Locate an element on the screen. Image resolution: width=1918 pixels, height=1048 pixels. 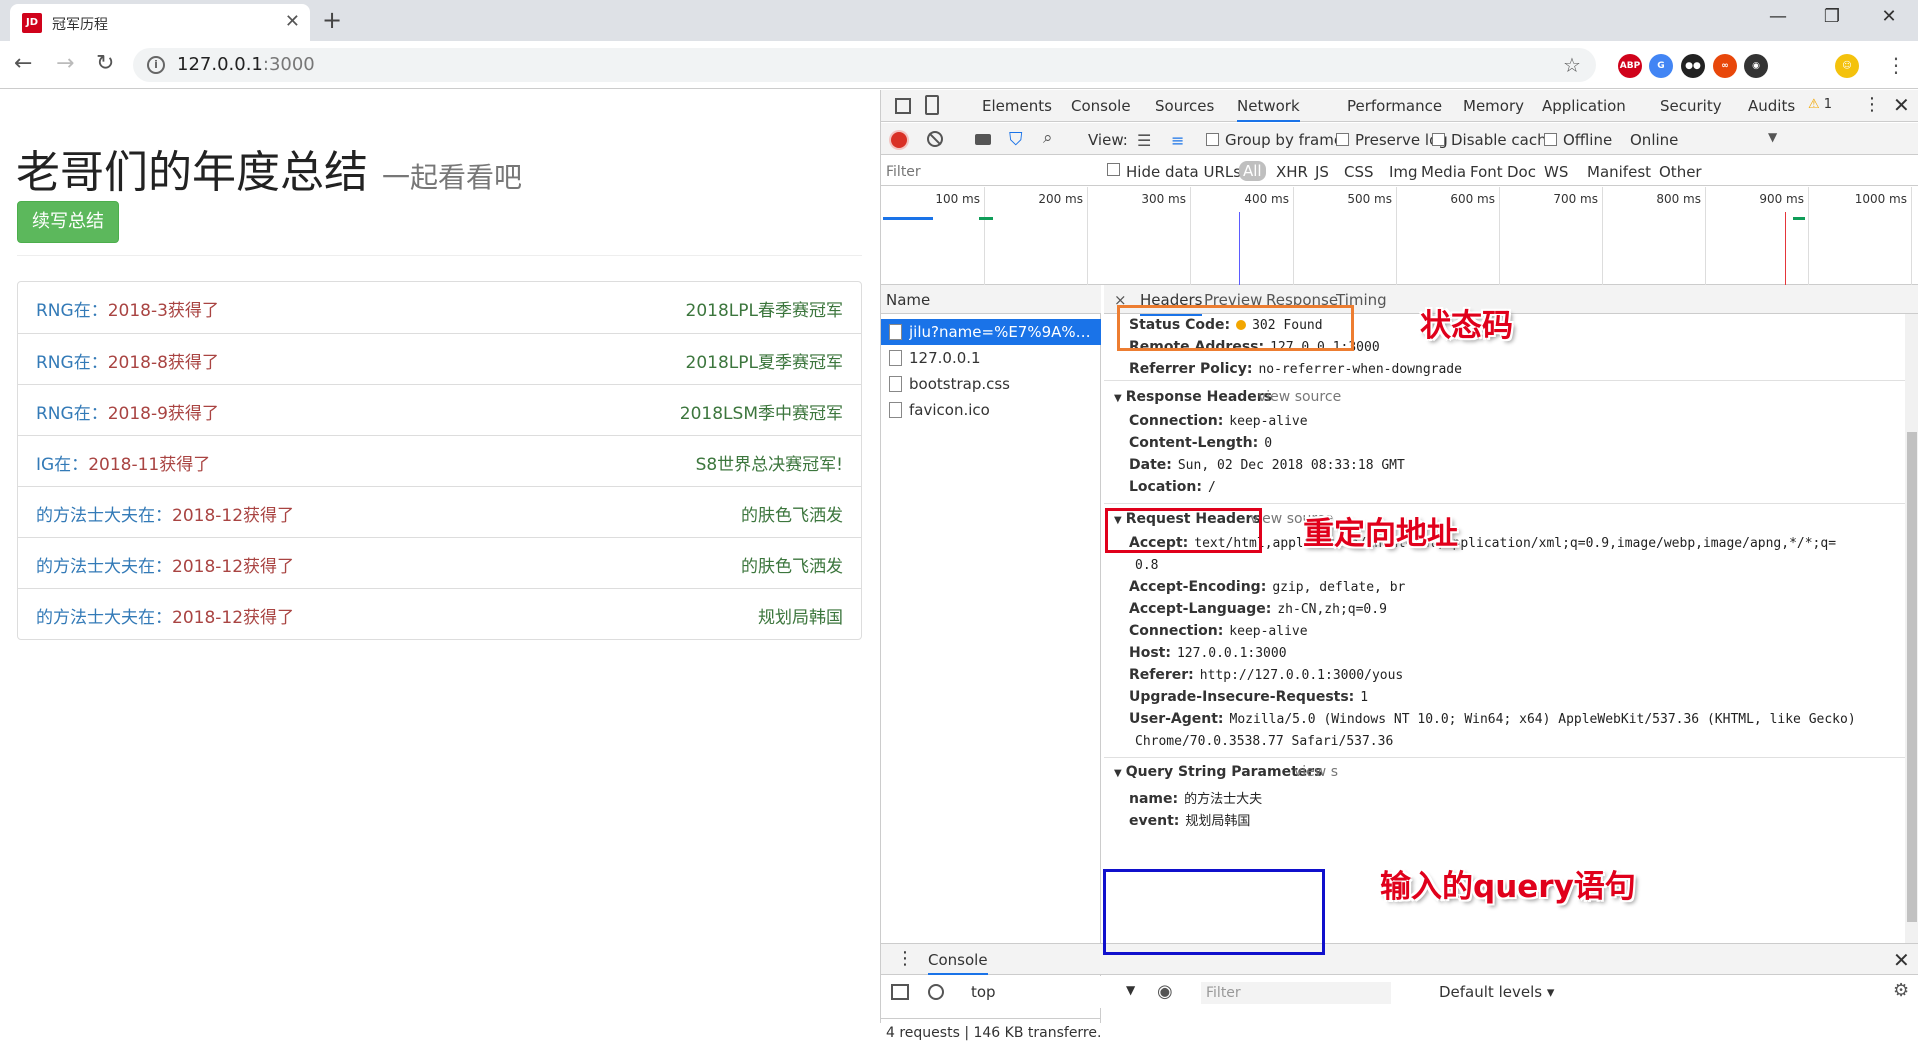
translate-icon: G is located at coordinates (1661, 66).